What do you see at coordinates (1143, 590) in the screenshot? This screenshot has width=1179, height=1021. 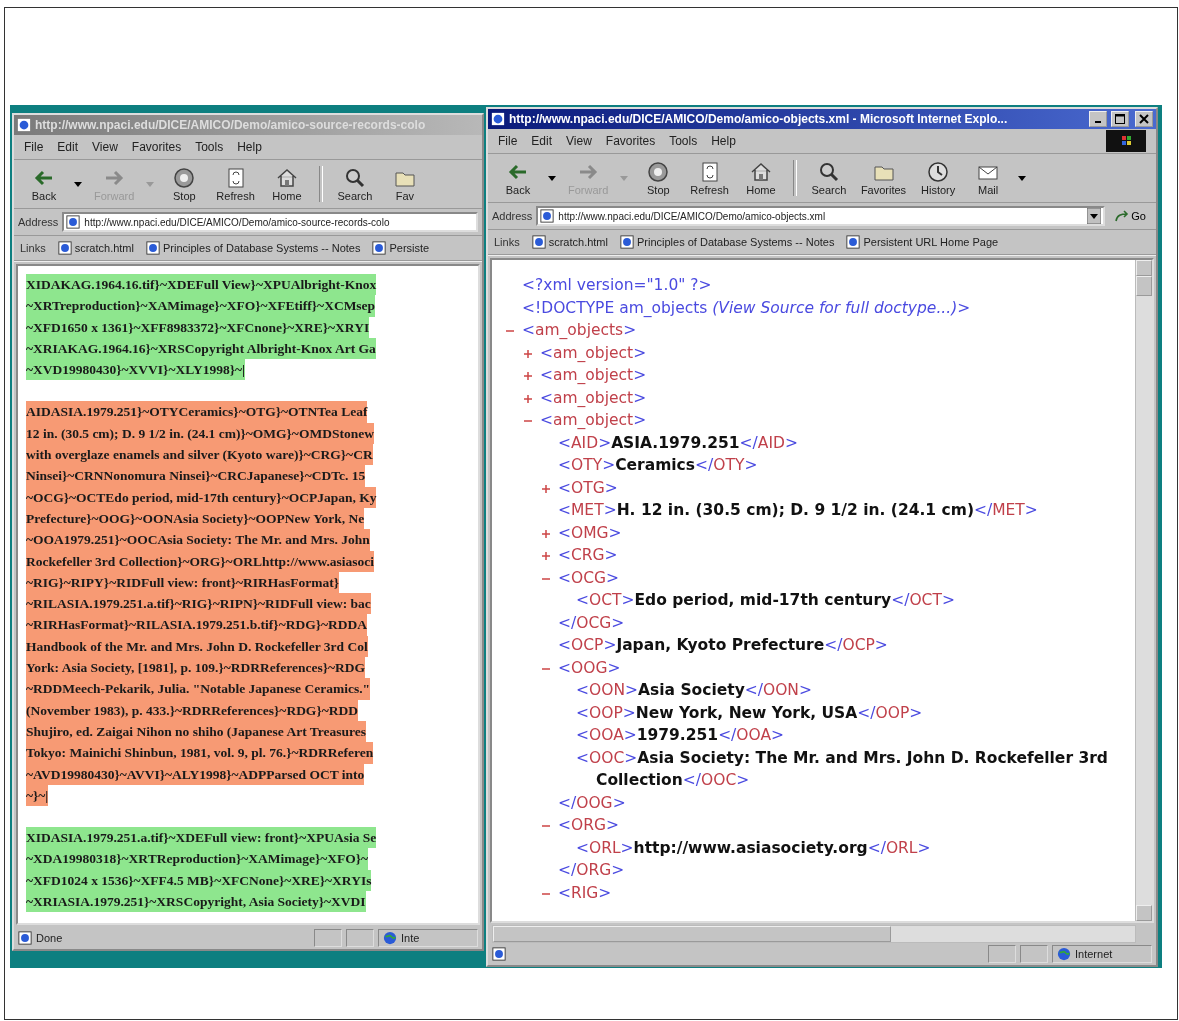 I see `vertical-scrollbar` at bounding box center [1143, 590].